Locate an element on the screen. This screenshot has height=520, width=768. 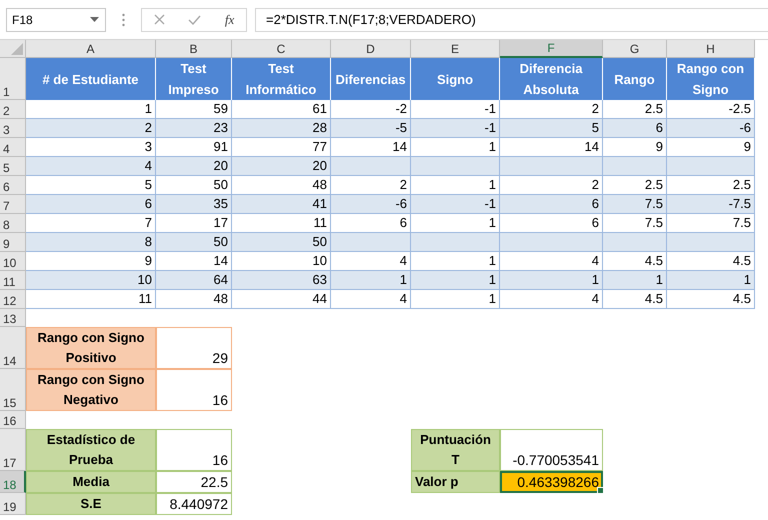
table-cell: 64 is located at coordinates (194, 280).